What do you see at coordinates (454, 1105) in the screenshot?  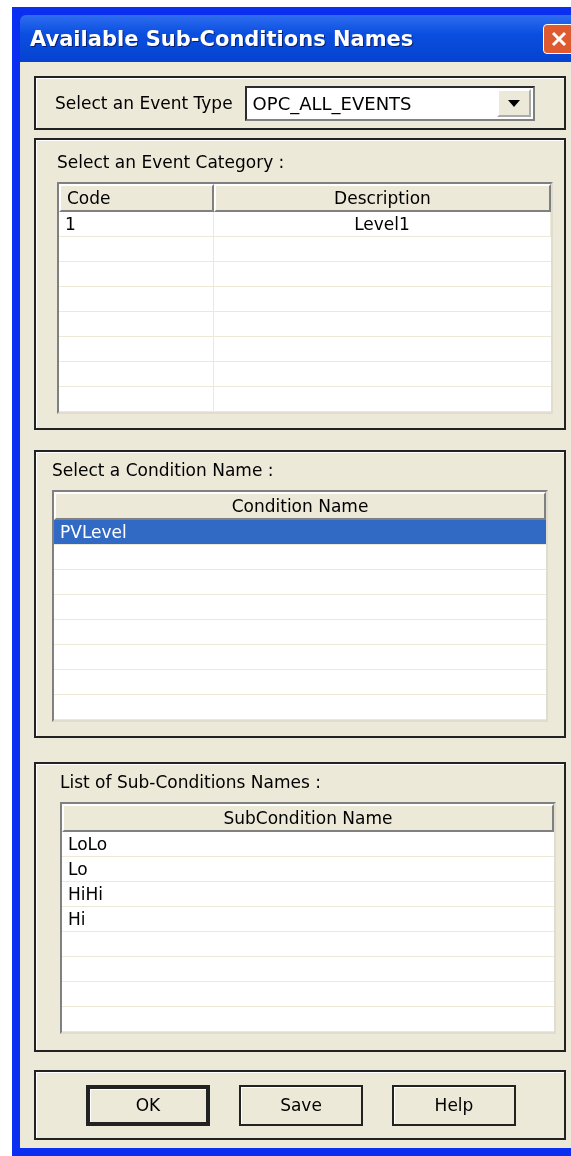 I see `dialog-button: Help` at bounding box center [454, 1105].